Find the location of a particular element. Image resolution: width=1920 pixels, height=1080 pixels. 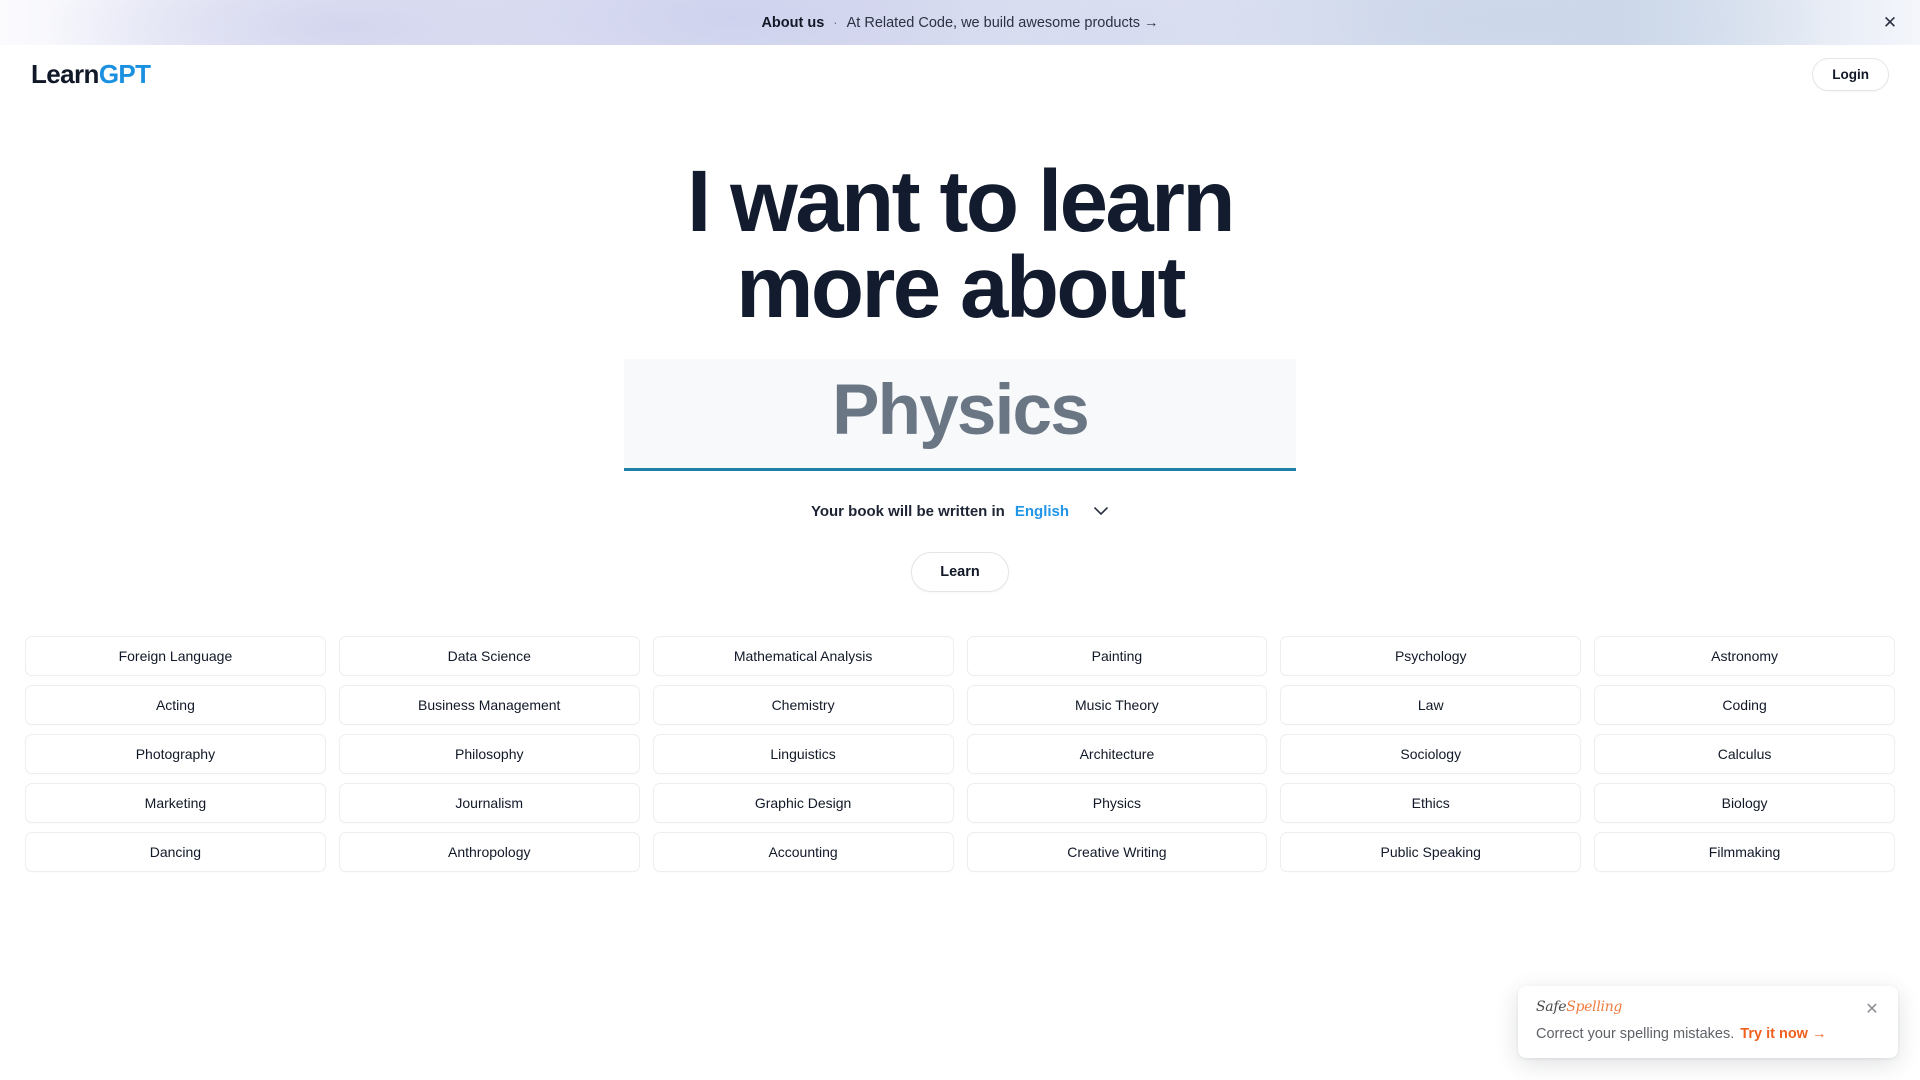

topic-input-wrapper is located at coordinates (960, 415).